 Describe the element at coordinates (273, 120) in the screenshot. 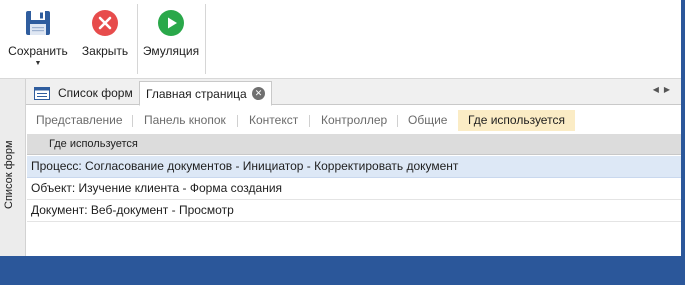

I see `subtab-context: Контекст` at that location.